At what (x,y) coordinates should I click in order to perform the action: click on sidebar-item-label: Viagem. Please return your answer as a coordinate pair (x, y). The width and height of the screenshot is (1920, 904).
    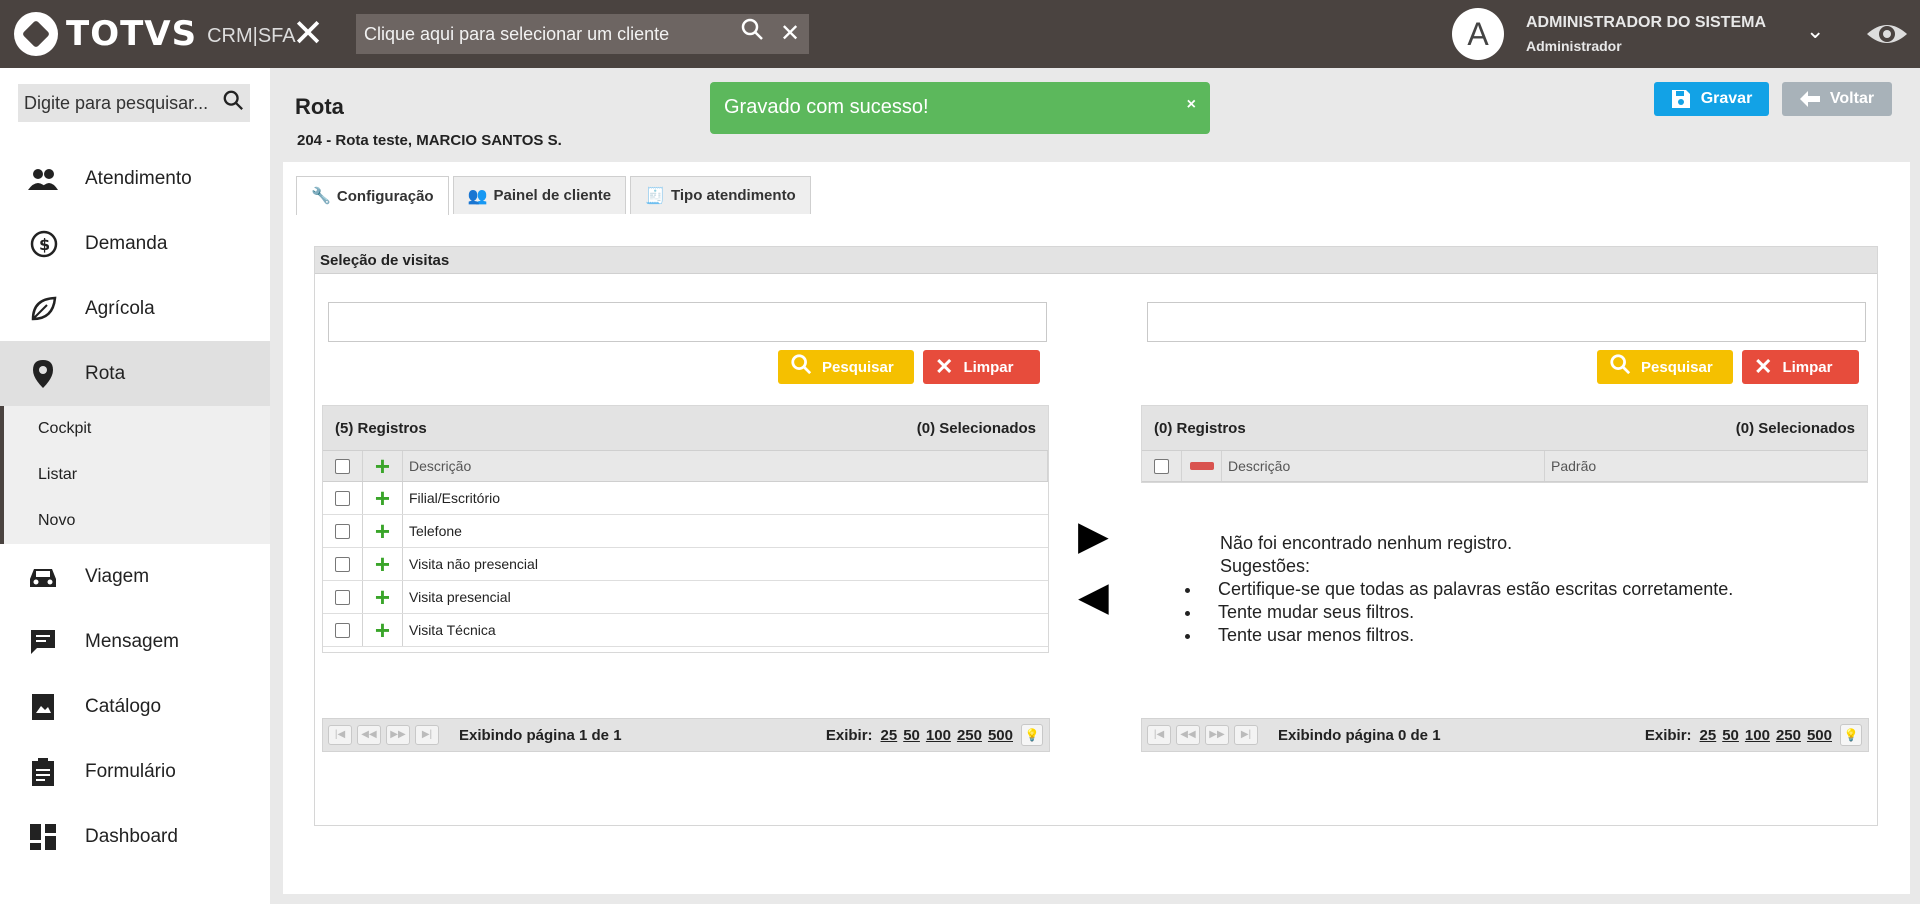
    Looking at the image, I should click on (117, 576).